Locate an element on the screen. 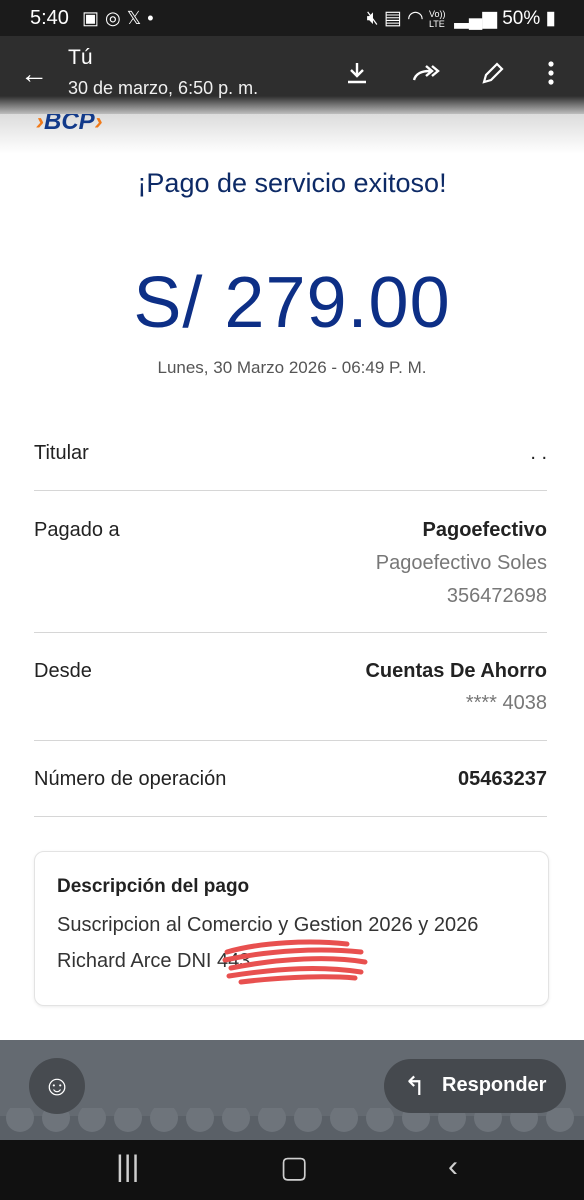  edit-icon is located at coordinates (492, 76).